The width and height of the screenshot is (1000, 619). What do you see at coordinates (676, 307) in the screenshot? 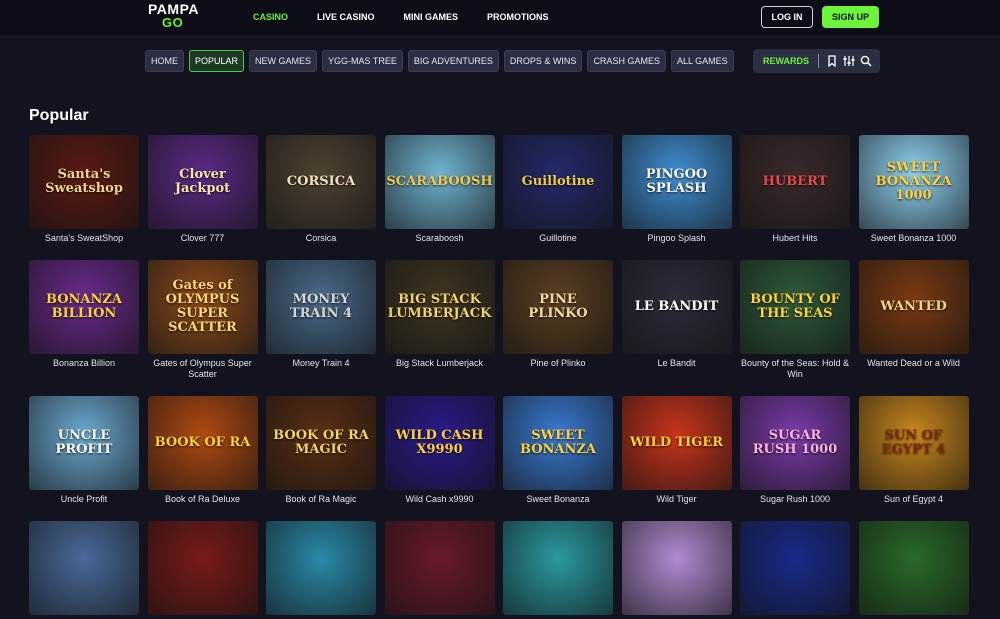
I see `game-thumbnail: LE BANDIT` at bounding box center [676, 307].